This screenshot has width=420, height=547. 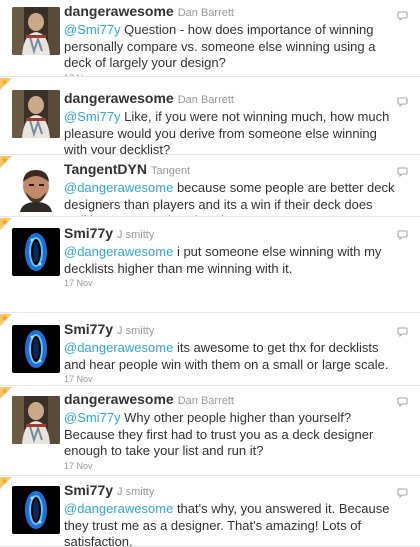 I want to click on tangent-avatar-icon, so click(x=36, y=188).